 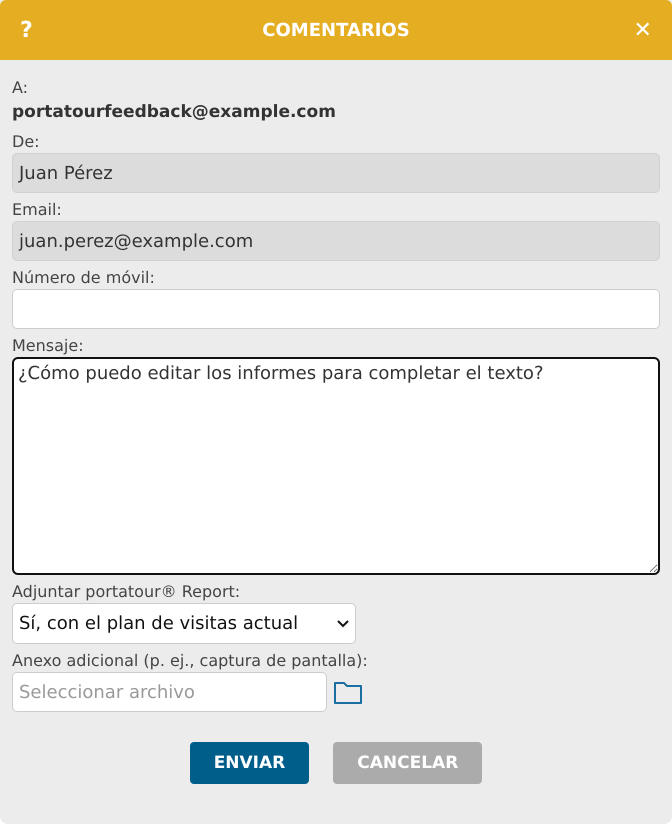 What do you see at coordinates (126, 592) in the screenshot?
I see `field-label: Adjuntar portatour® Report:` at bounding box center [126, 592].